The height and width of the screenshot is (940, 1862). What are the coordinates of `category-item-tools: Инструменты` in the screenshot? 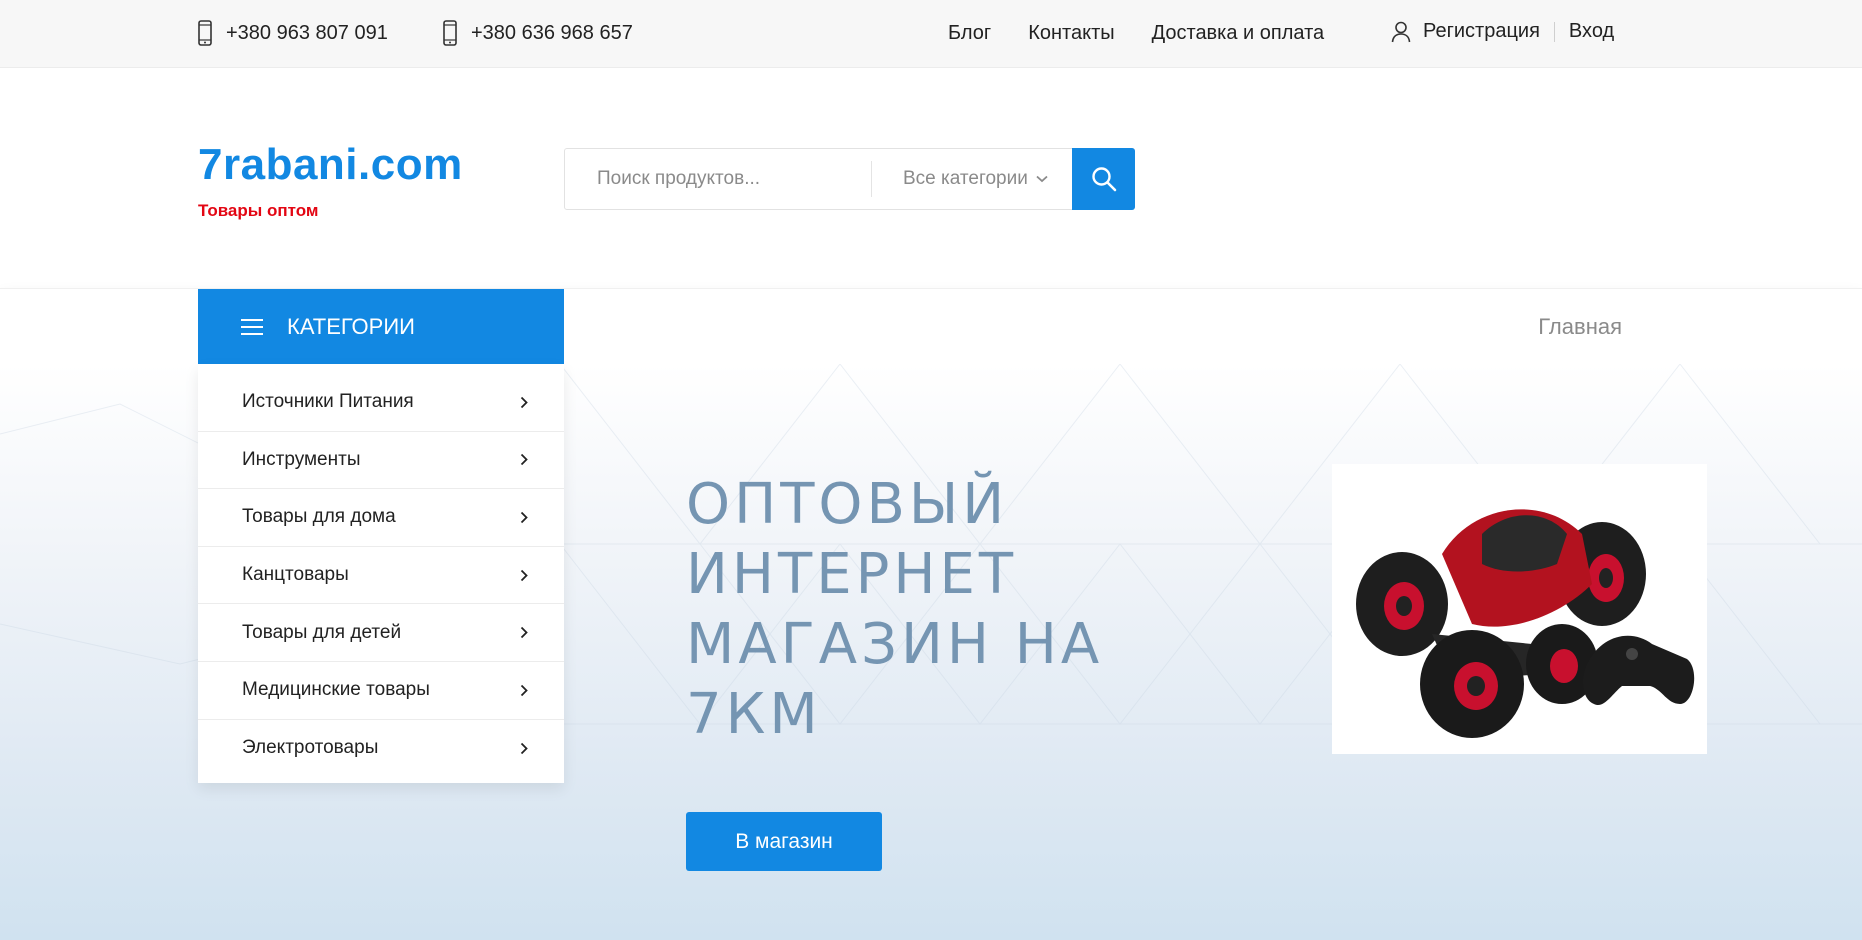 It's located at (381, 461).